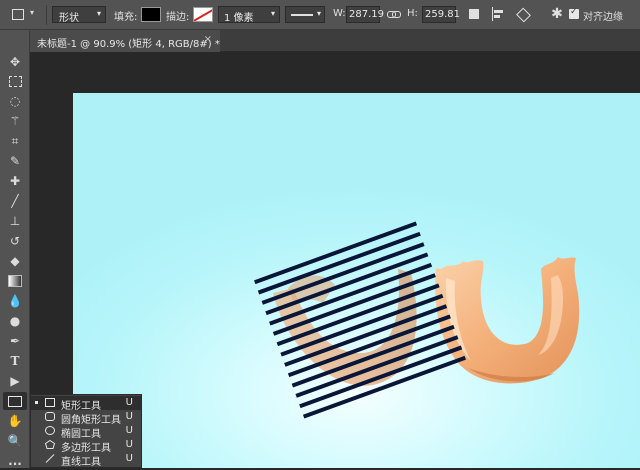  Describe the element at coordinates (15, 341) in the screenshot. I see `pen-tool-icon: ✒` at that location.